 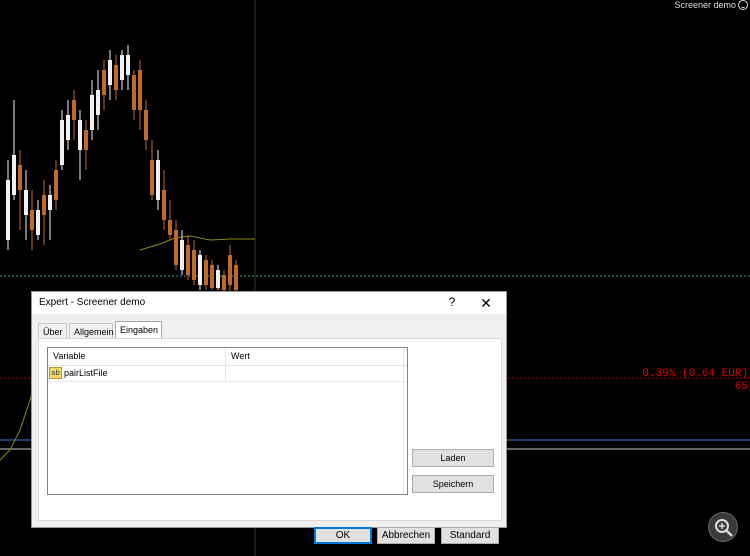 I want to click on chart-title: Screener demo, so click(x=705, y=5).